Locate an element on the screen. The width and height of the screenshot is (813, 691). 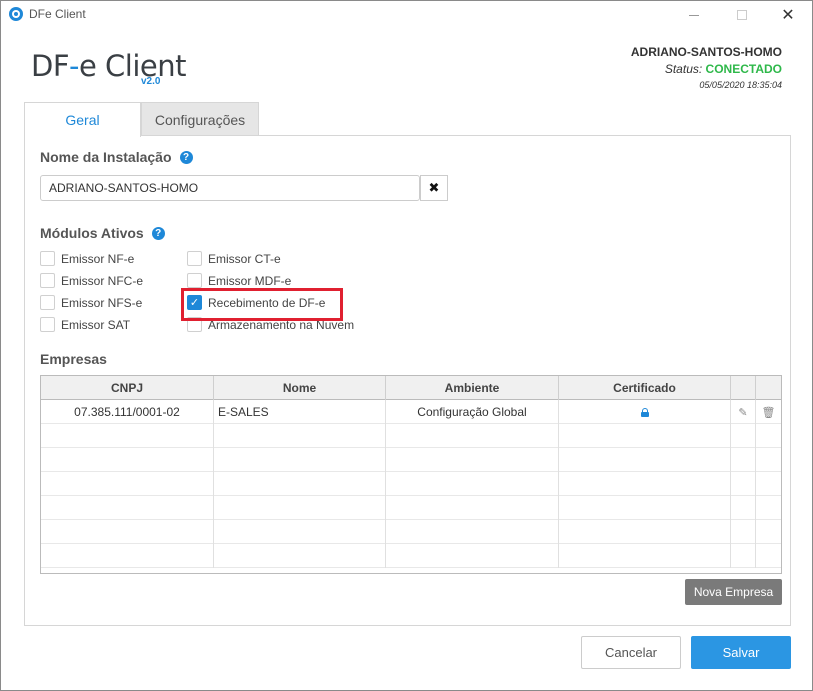
minimize-button is located at coordinates (694, 15).